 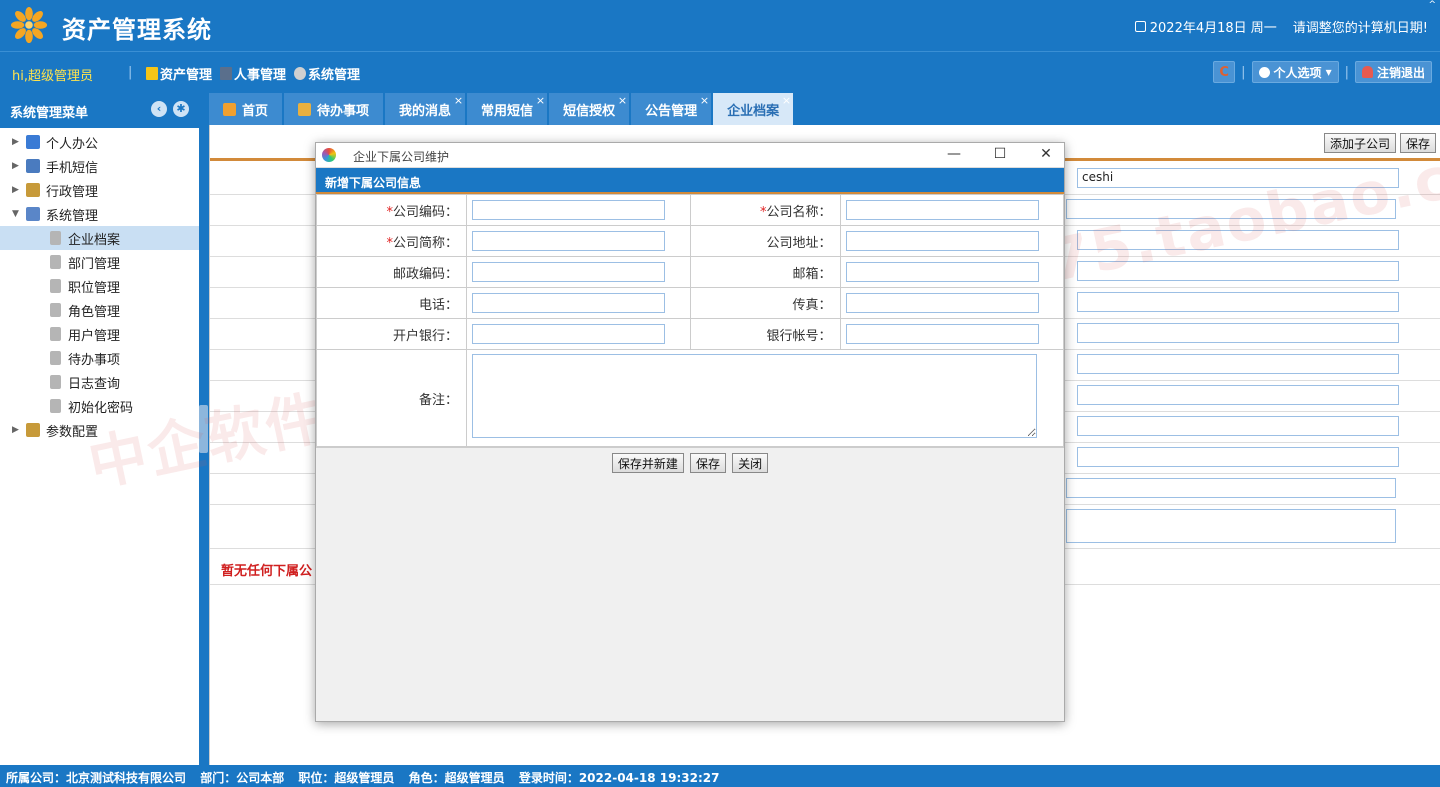 I want to click on tab-bar: 首页 待办事项 我的消息 × 常用短信 × 短信授权 × 公告管理 × 企业档案 ×, so click(x=501, y=109).